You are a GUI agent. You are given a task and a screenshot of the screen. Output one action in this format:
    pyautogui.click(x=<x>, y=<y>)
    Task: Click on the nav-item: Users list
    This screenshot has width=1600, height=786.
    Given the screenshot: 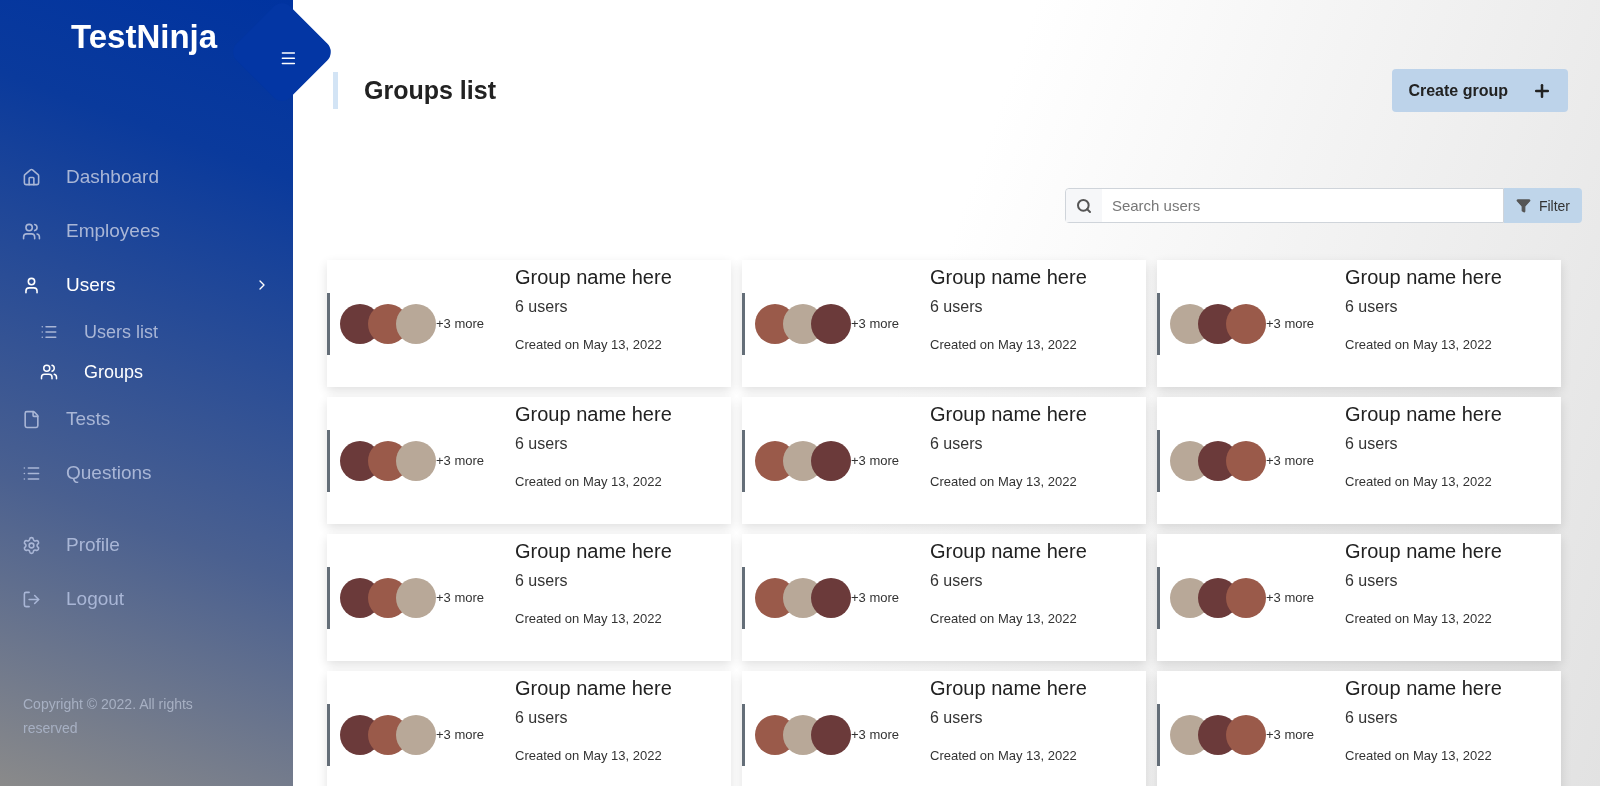 What is the action you would take?
    pyautogui.click(x=100, y=332)
    